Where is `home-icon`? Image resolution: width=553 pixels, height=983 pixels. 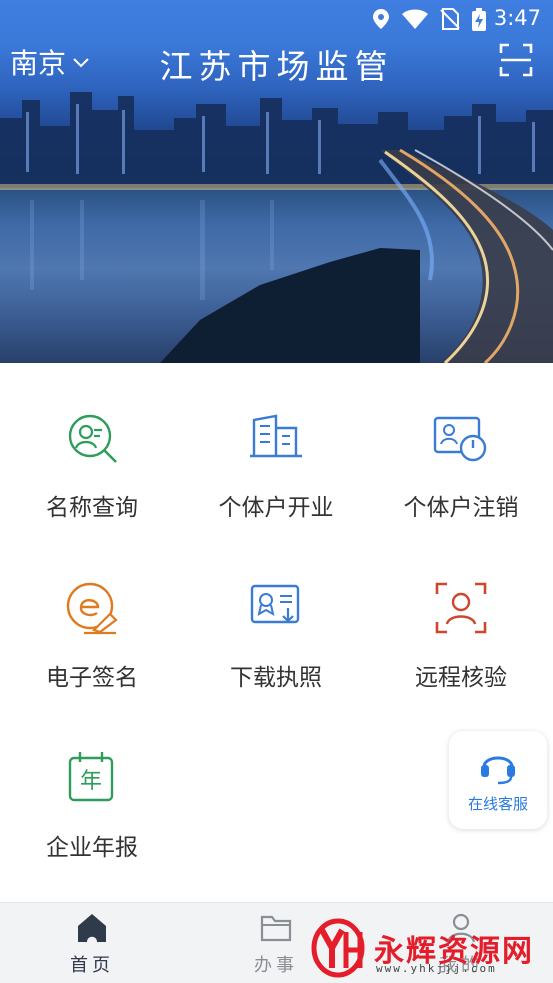 home-icon is located at coordinates (92, 928).